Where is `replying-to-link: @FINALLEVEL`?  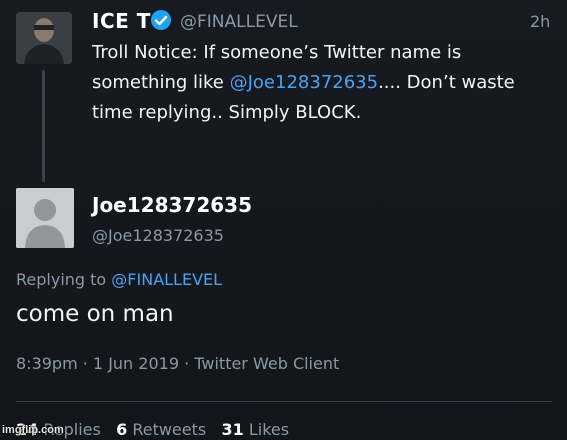
replying-to-link: @FINALLEVEL is located at coordinates (166, 279).